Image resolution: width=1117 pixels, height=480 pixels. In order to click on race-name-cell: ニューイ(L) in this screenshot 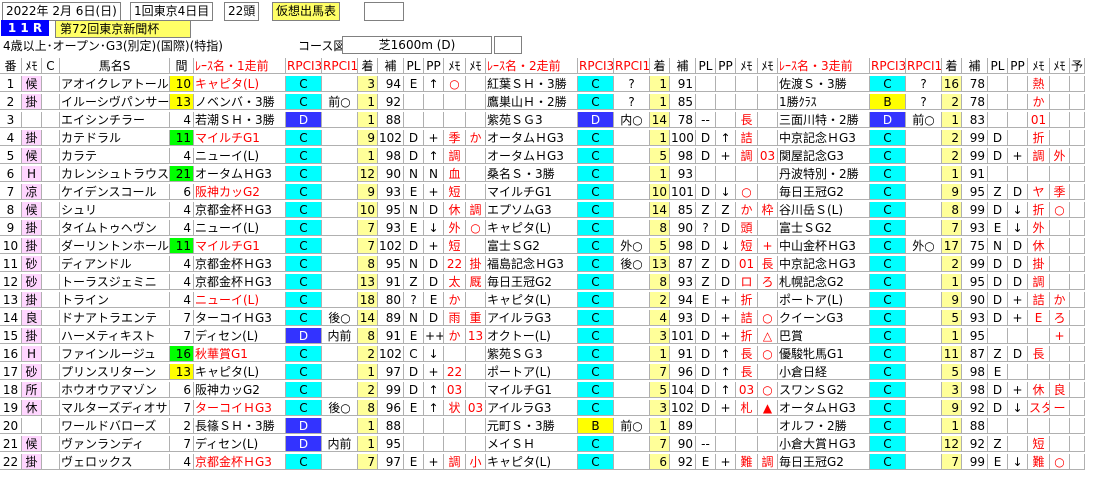, I will do `click(240, 300)`.